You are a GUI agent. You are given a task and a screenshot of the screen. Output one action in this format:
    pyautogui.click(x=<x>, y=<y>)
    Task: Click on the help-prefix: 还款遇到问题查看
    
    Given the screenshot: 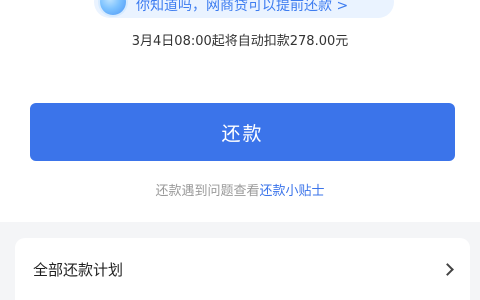 What is the action you would take?
    pyautogui.click(x=207, y=191)
    